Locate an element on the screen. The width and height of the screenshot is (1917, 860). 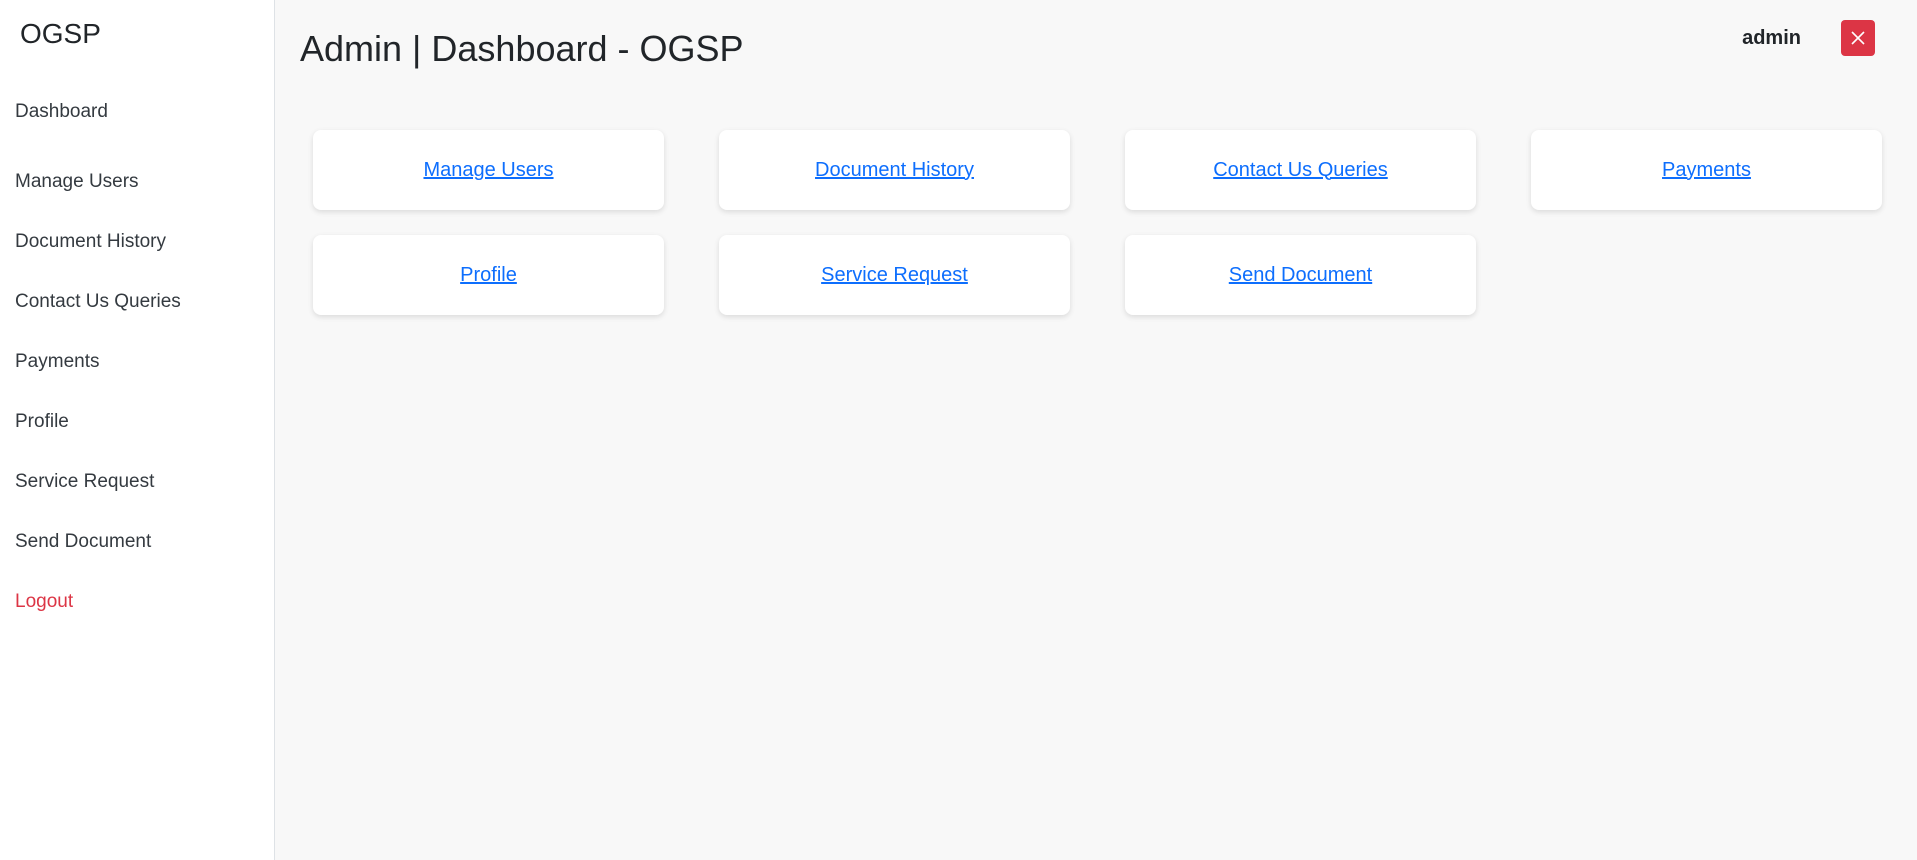
brand-logo: OGSP is located at coordinates (60, 33).